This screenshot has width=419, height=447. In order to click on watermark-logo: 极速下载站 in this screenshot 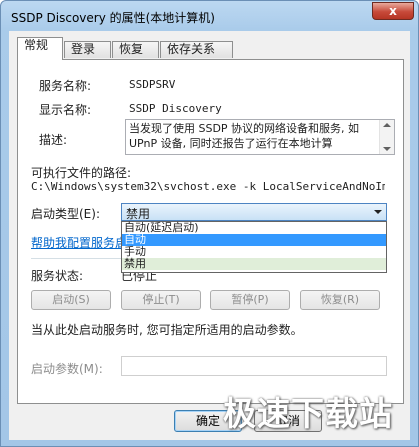, I will do `click(308, 413)`.